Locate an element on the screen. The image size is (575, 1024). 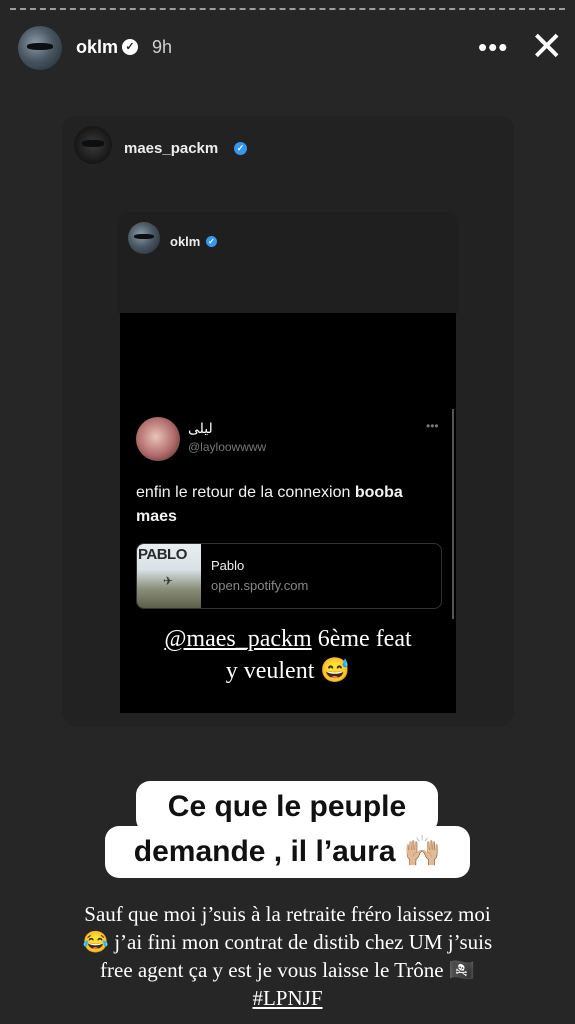
link-preview-card: PABLO ✈ Pablo open.spotify.com is located at coordinates (289, 576).